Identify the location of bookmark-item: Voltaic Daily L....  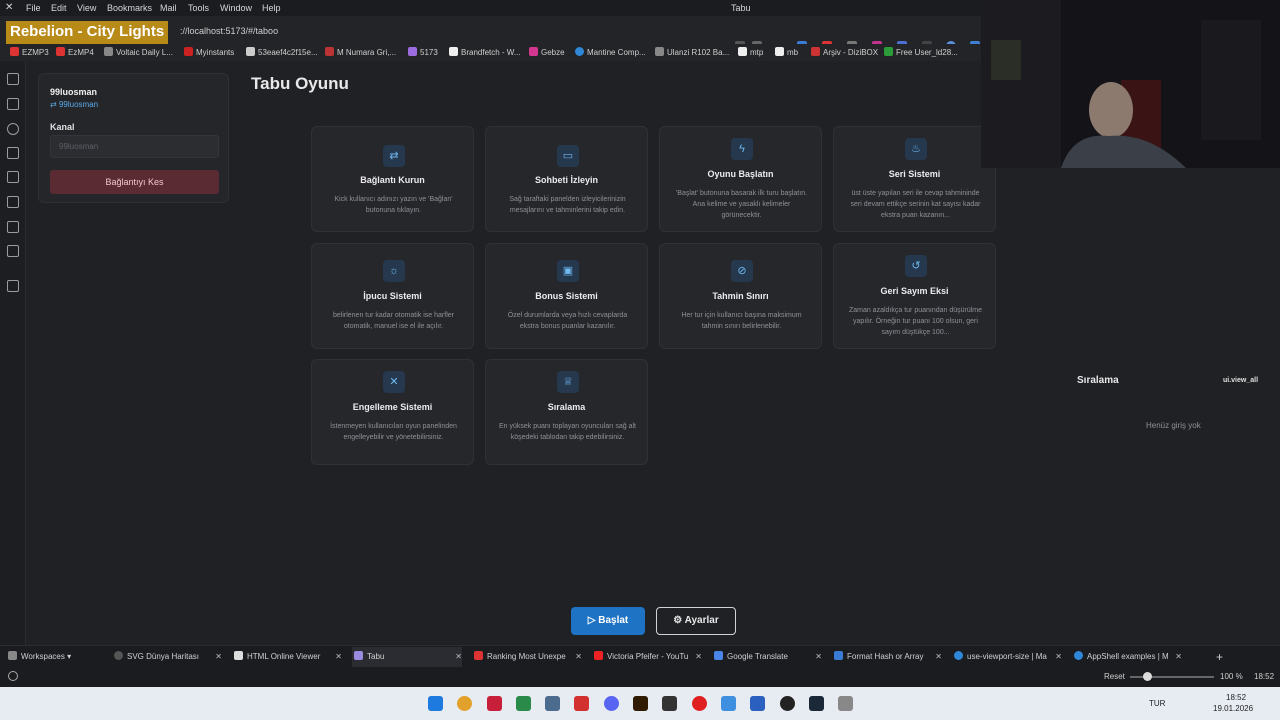
(138, 52).